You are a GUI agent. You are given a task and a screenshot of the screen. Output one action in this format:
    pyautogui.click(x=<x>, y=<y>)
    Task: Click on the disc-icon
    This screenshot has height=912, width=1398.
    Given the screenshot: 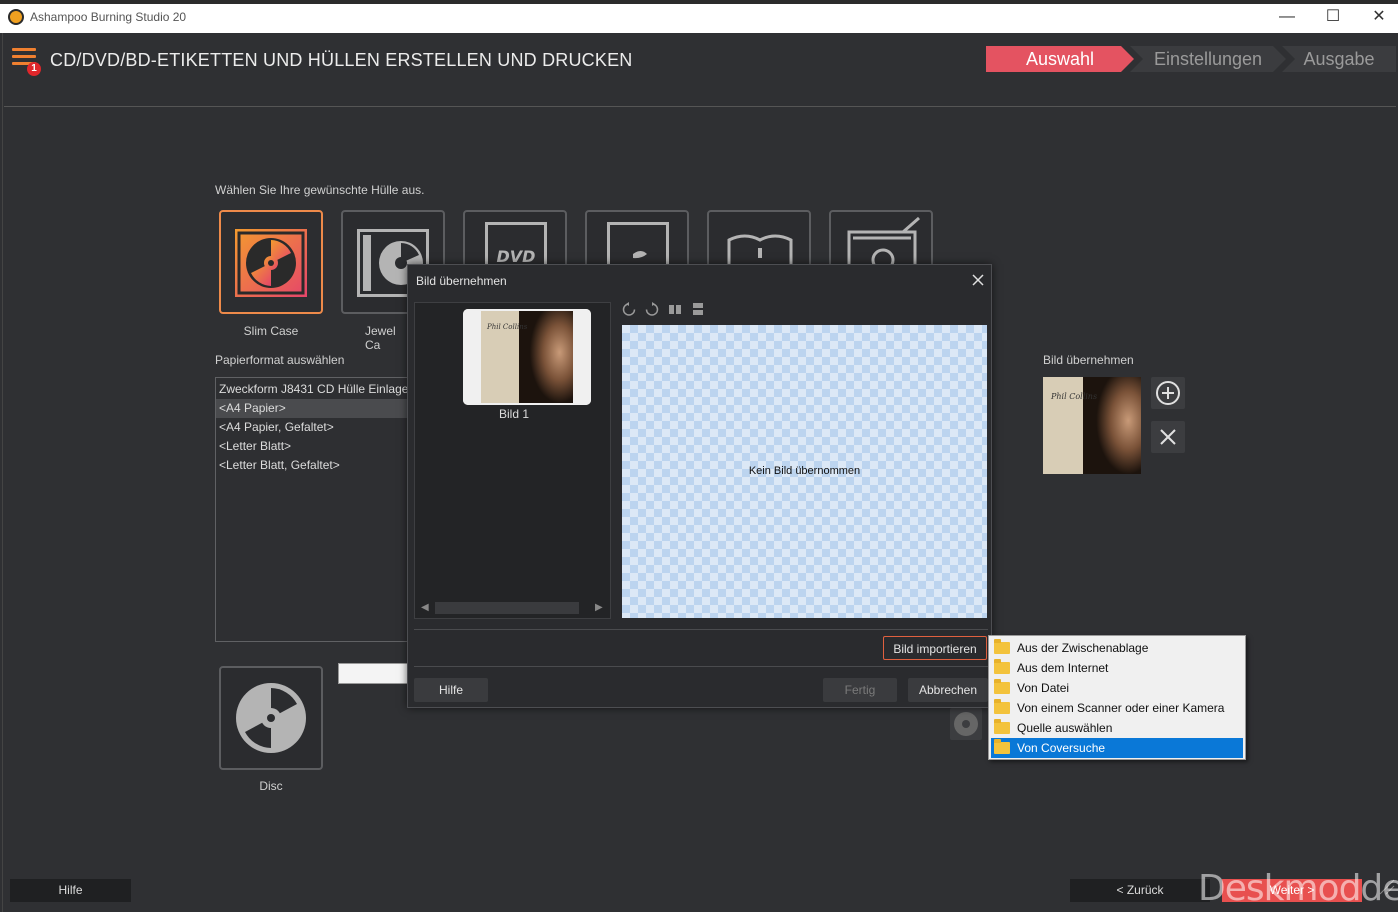 What is the action you would take?
    pyautogui.click(x=271, y=718)
    